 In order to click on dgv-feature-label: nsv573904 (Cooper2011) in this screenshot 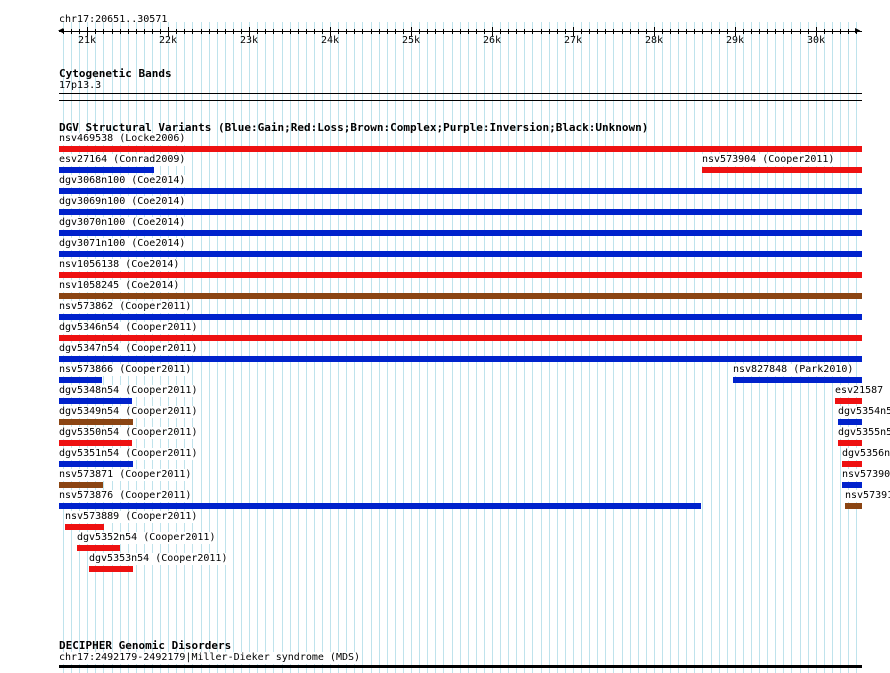, I will do `click(768, 160)`.